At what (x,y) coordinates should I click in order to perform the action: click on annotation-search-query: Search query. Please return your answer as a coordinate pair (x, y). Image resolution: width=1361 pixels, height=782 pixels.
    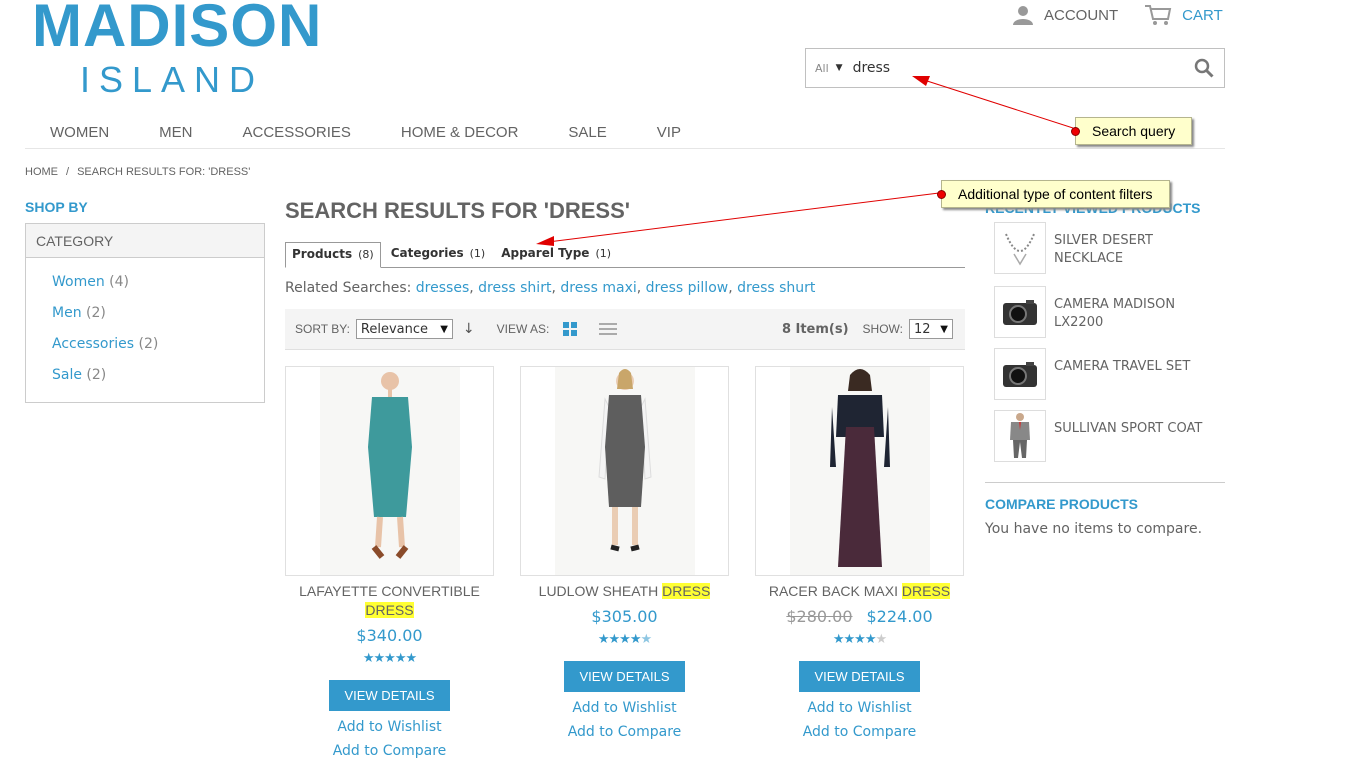
    Looking at the image, I should click on (1132, 131).